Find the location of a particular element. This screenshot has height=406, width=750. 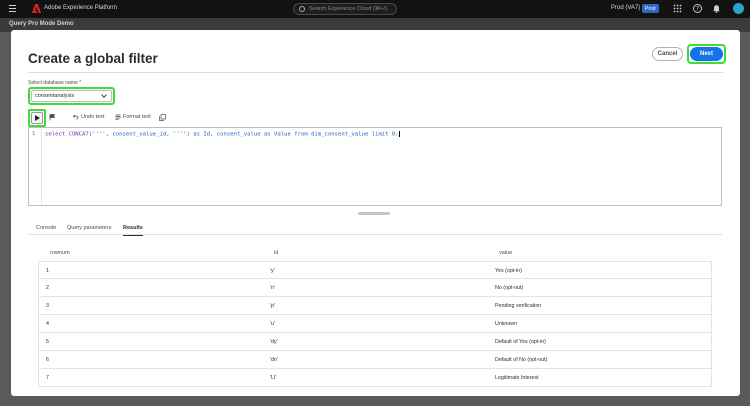

text-cursor is located at coordinates (399, 134).